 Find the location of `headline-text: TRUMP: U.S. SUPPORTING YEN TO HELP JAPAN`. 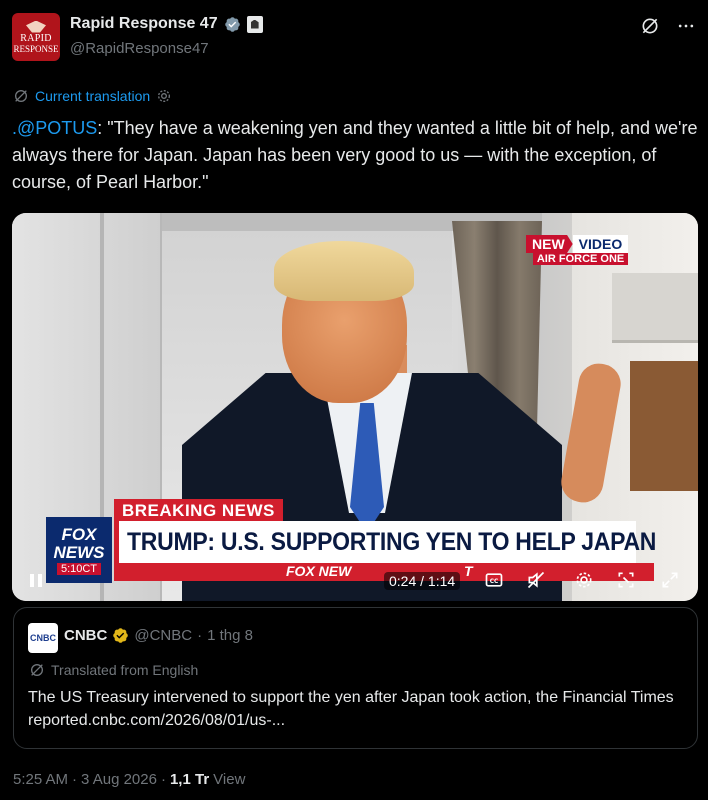

headline-text: TRUMP: U.S. SUPPORTING YEN TO HELP JAPAN is located at coordinates (392, 541).